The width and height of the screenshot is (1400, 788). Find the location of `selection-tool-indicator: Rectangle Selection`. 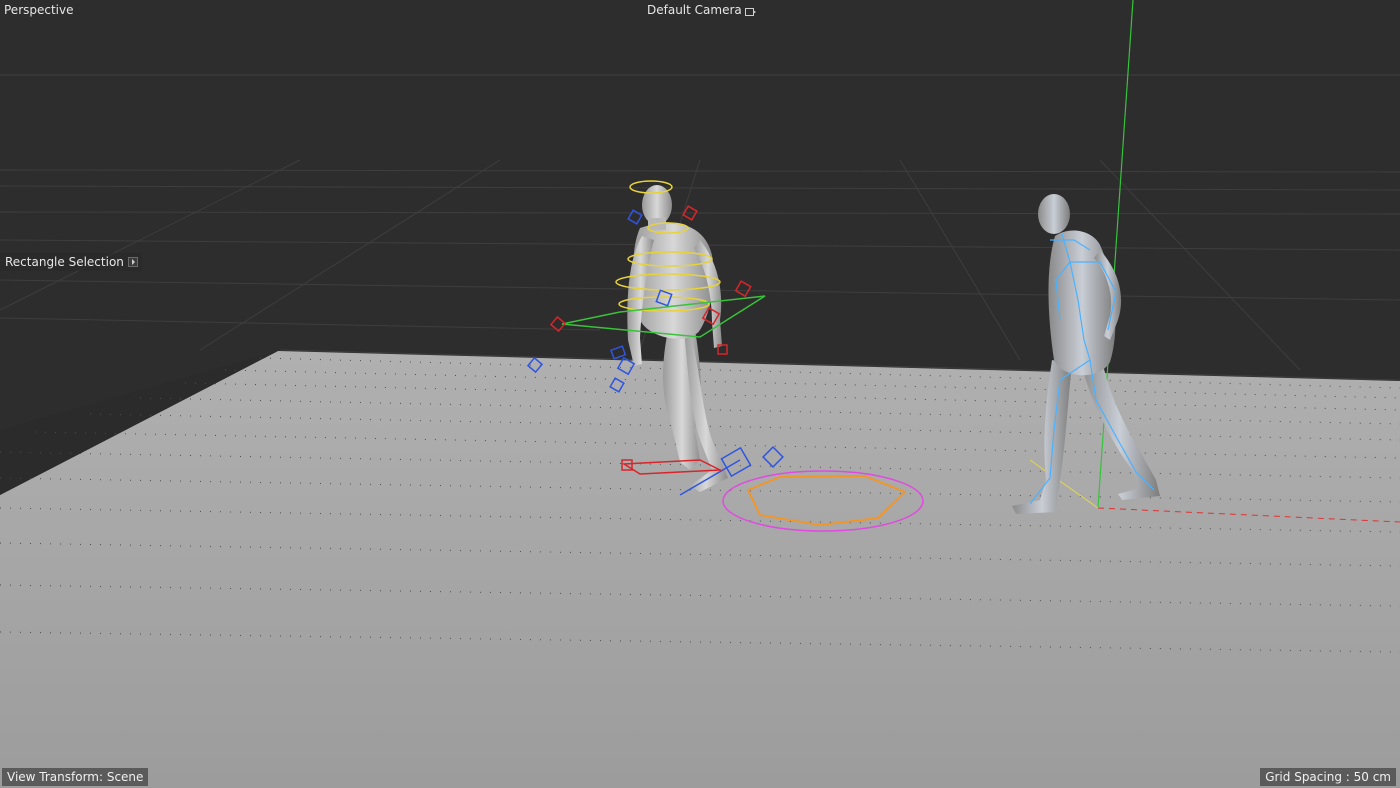

selection-tool-indicator: Rectangle Selection is located at coordinates (71, 262).